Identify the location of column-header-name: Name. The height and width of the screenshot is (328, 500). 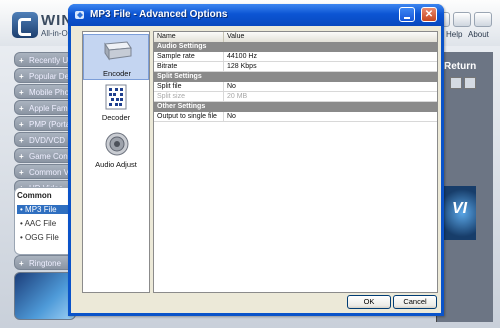
(166, 36).